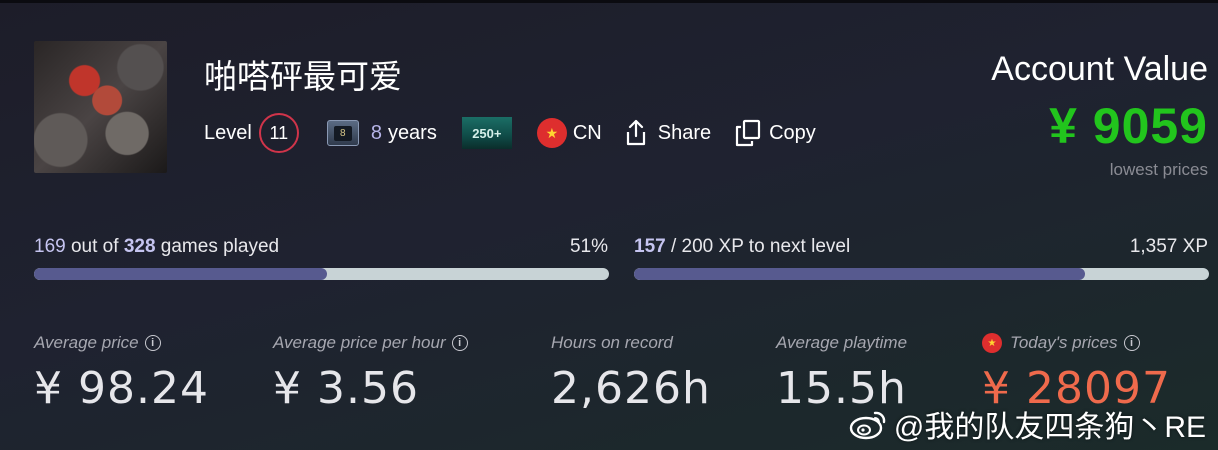 This screenshot has height=450, width=1218. Describe the element at coordinates (631, 388) in the screenshot. I see `stat-hours-on-record-value: 2,626h` at that location.